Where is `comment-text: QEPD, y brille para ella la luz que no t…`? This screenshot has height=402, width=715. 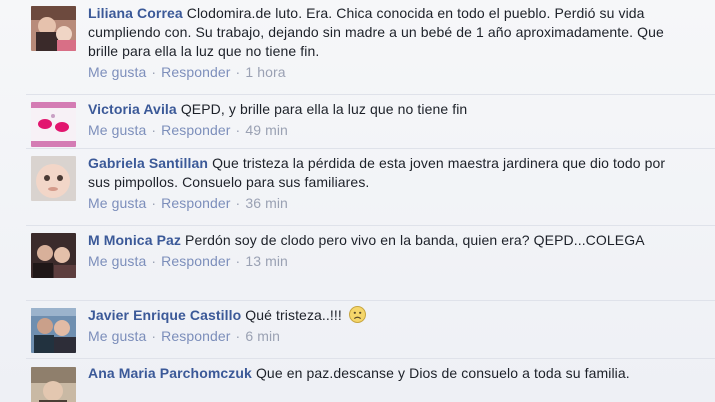
comment-text: QEPD, y brille para ella la luz que no t… is located at coordinates (324, 109).